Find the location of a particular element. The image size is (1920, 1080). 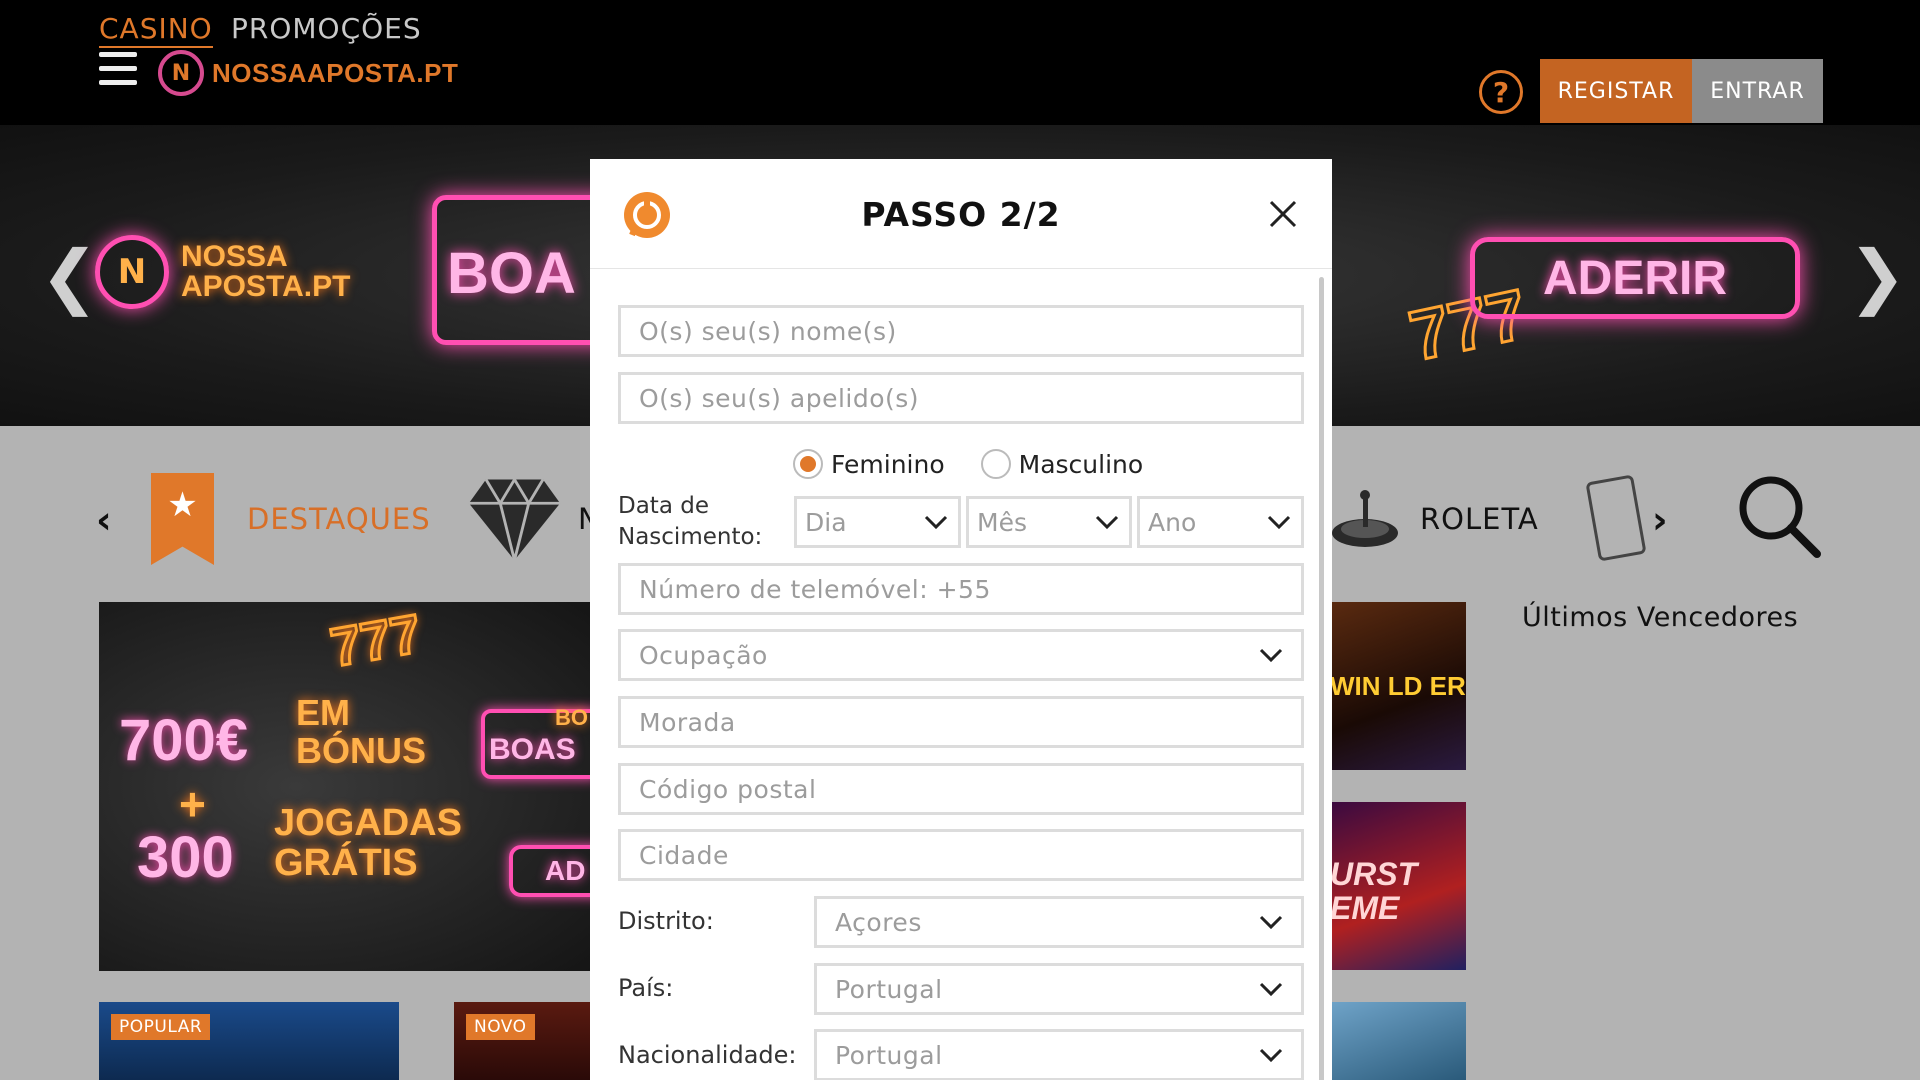

banner-next-arrow: ❯ is located at coordinates (1877, 276).